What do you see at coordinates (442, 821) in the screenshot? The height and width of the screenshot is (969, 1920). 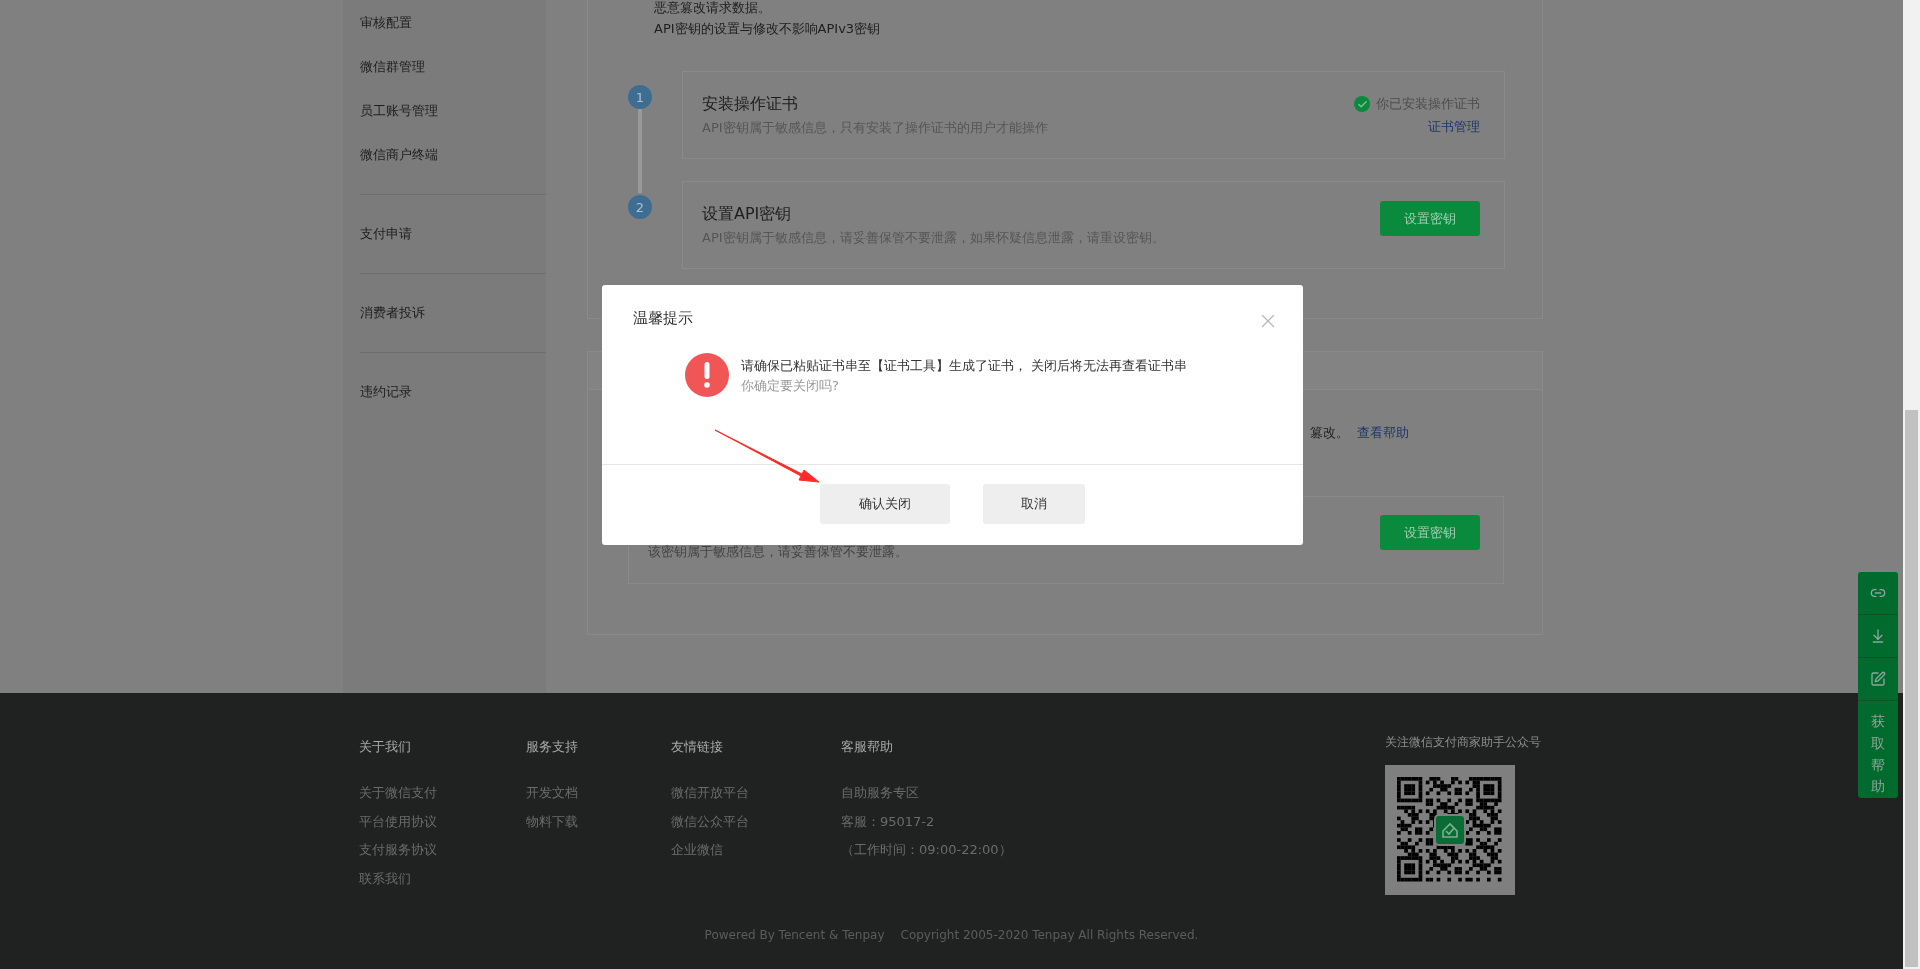 I see `footer-link: 平台使用协议` at bounding box center [442, 821].